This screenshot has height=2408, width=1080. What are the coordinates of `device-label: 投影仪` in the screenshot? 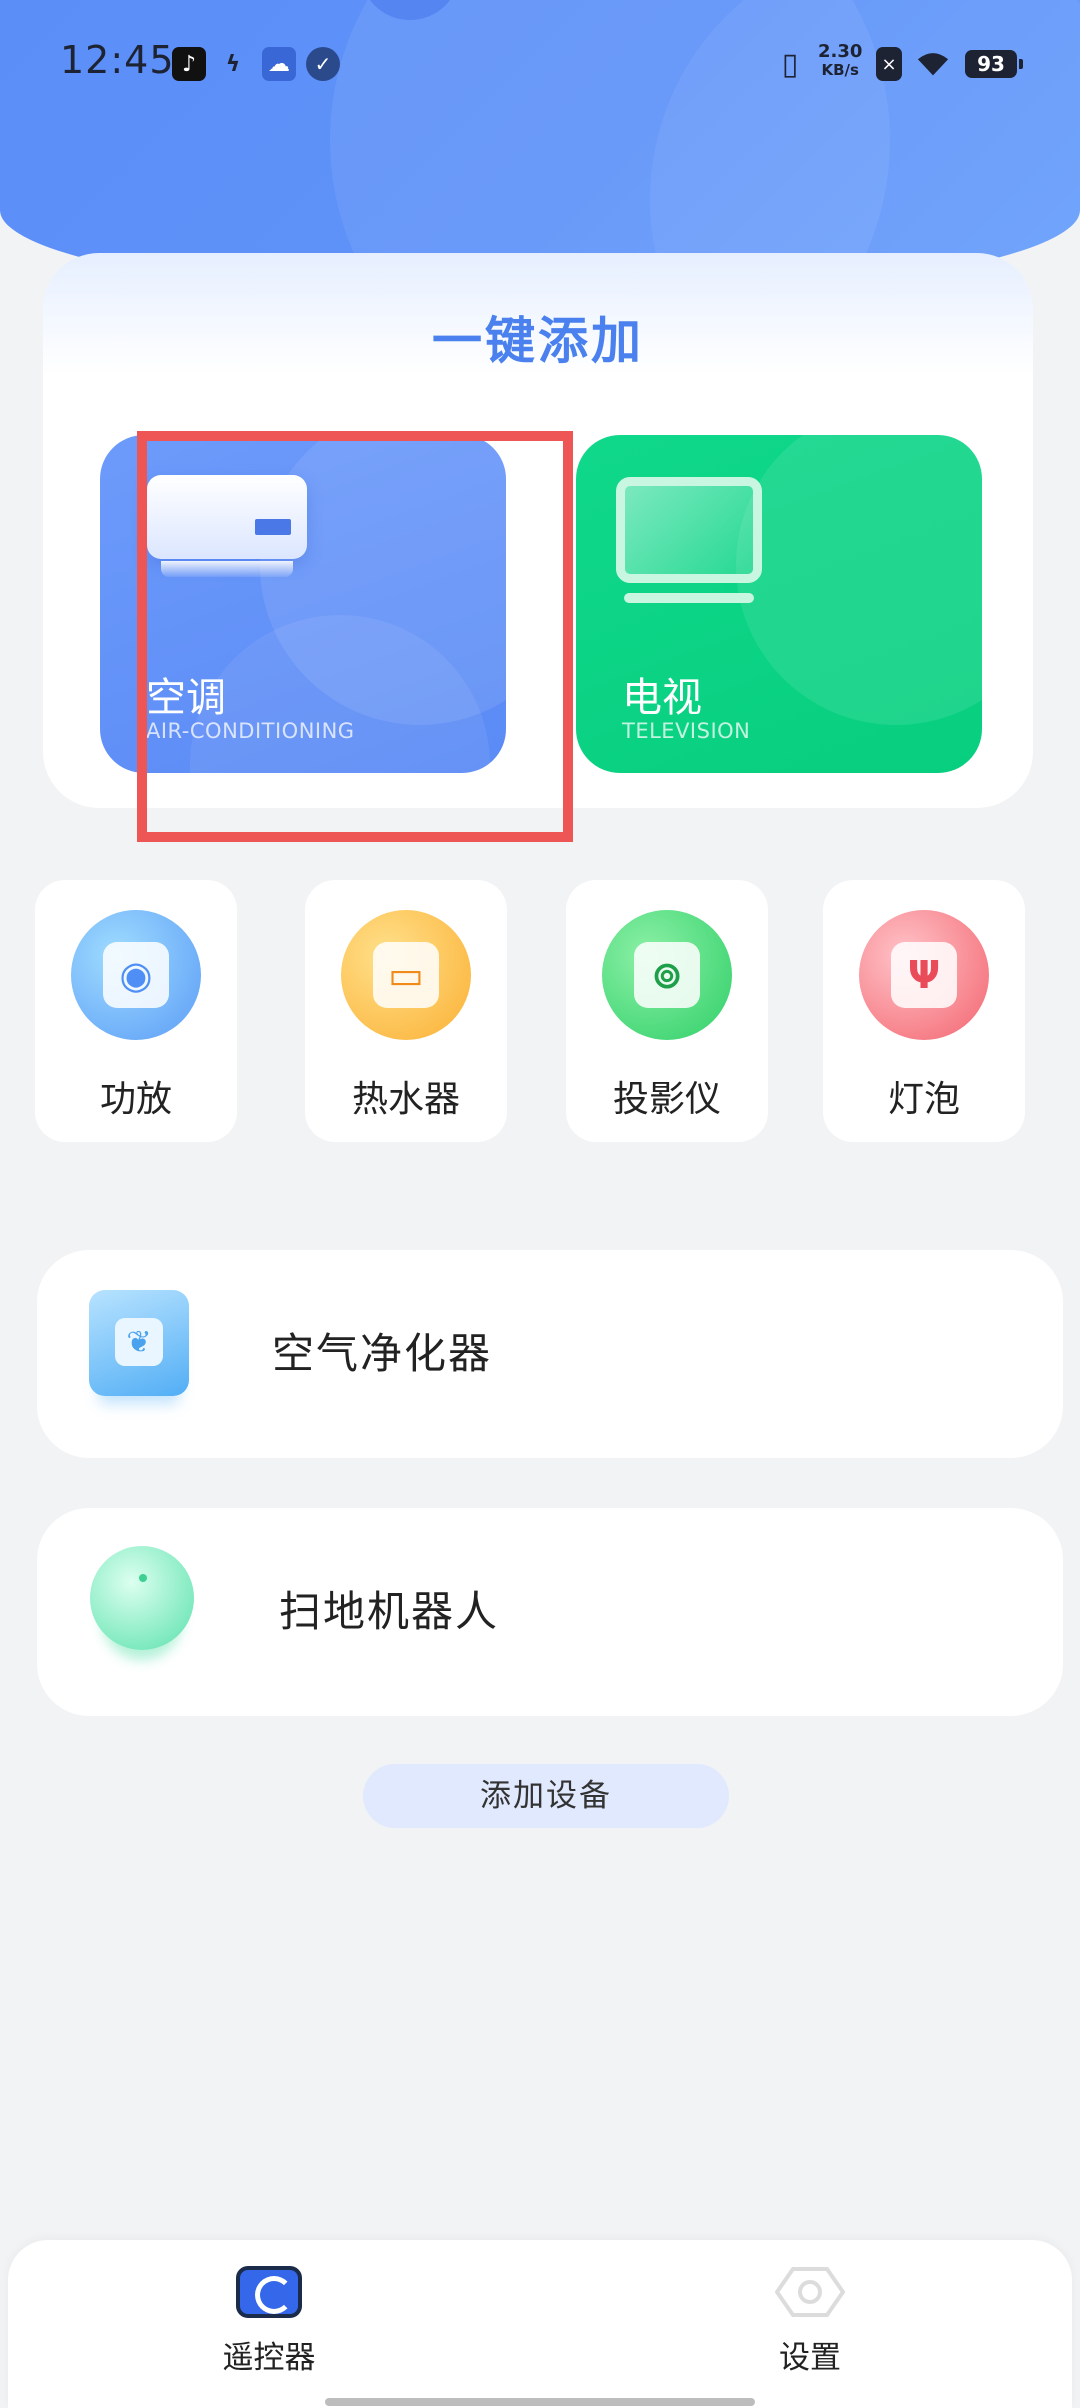 It's located at (666, 1099).